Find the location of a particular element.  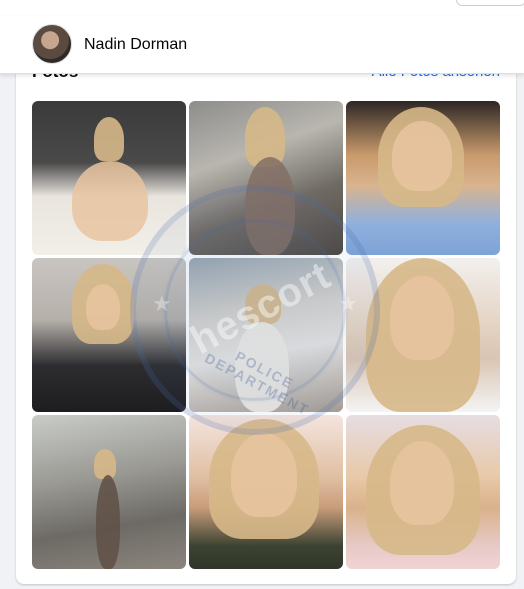

profile-header: Nadin Dorman is located at coordinates (262, 45).